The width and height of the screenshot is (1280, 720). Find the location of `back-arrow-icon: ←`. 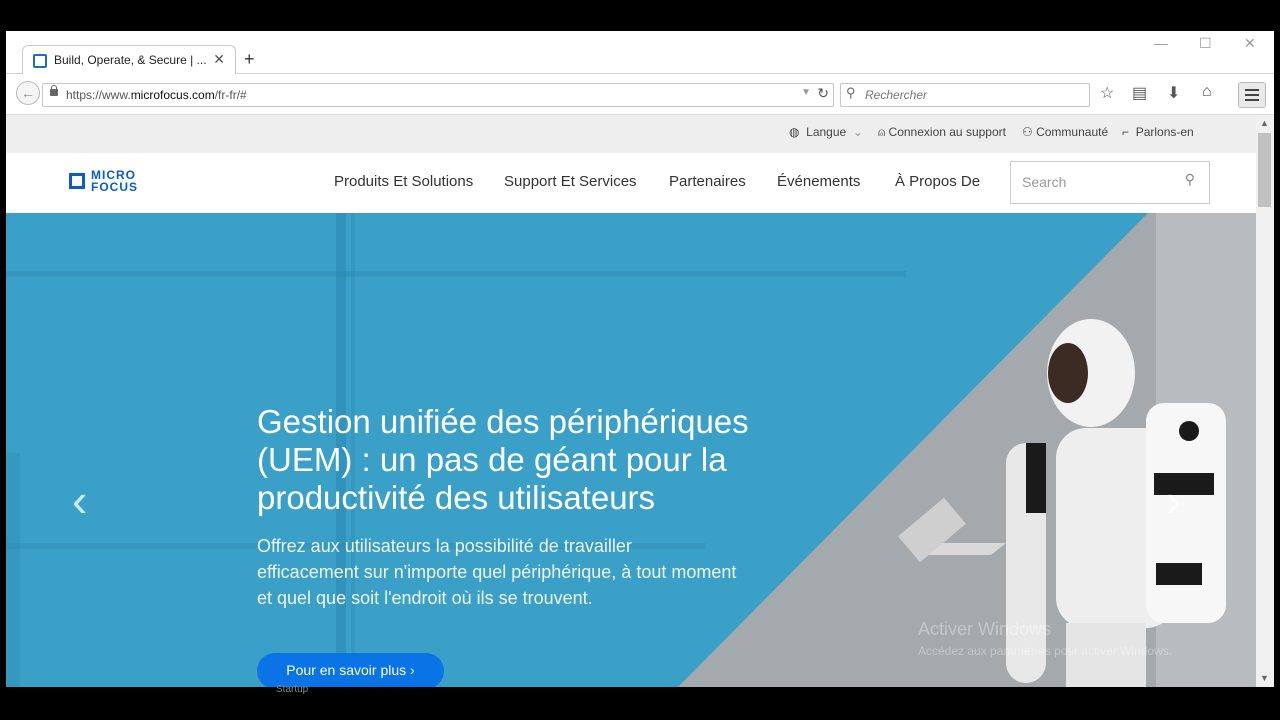

back-arrow-icon: ← is located at coordinates (28, 93).